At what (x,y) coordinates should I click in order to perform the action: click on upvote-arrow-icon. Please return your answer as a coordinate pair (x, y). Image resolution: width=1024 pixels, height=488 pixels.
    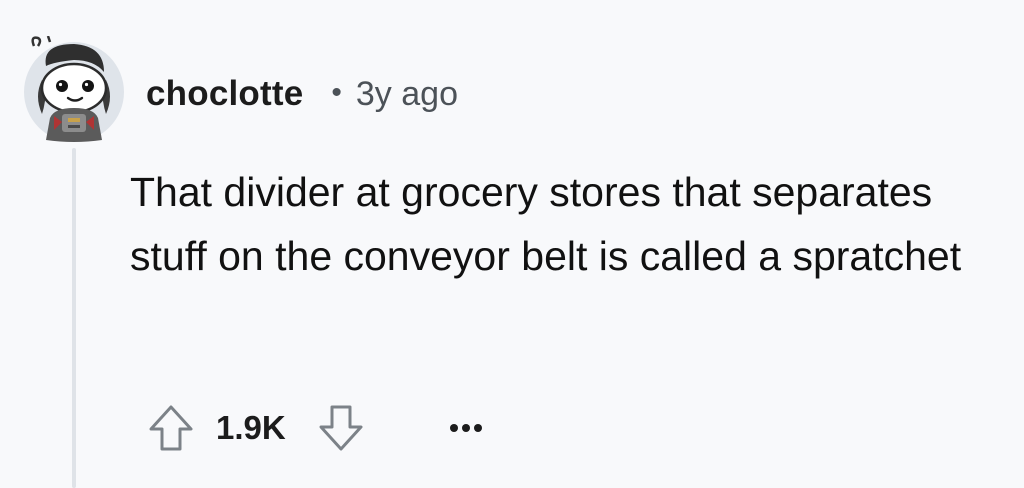
    Looking at the image, I should click on (171, 428).